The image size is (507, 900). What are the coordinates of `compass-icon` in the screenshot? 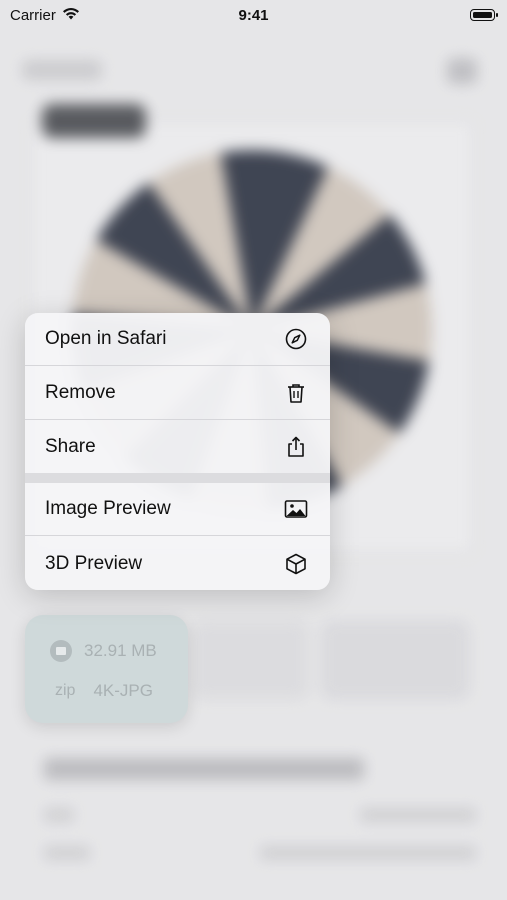 It's located at (296, 339).